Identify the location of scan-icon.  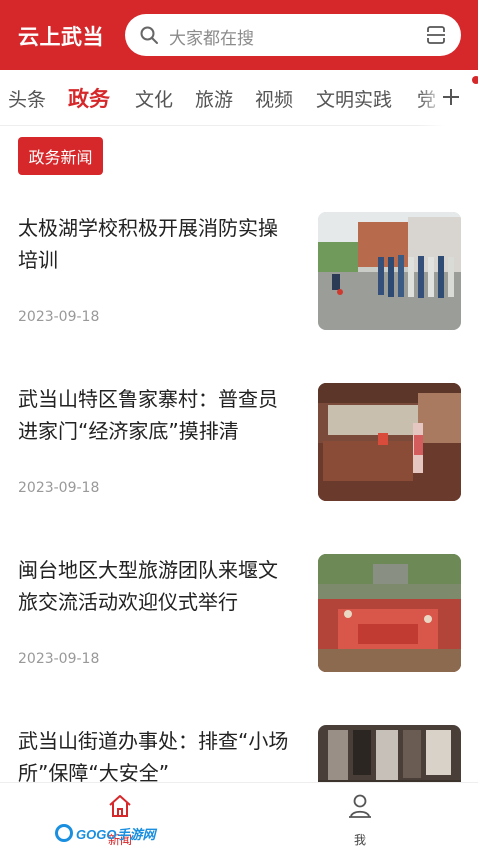
(436, 35).